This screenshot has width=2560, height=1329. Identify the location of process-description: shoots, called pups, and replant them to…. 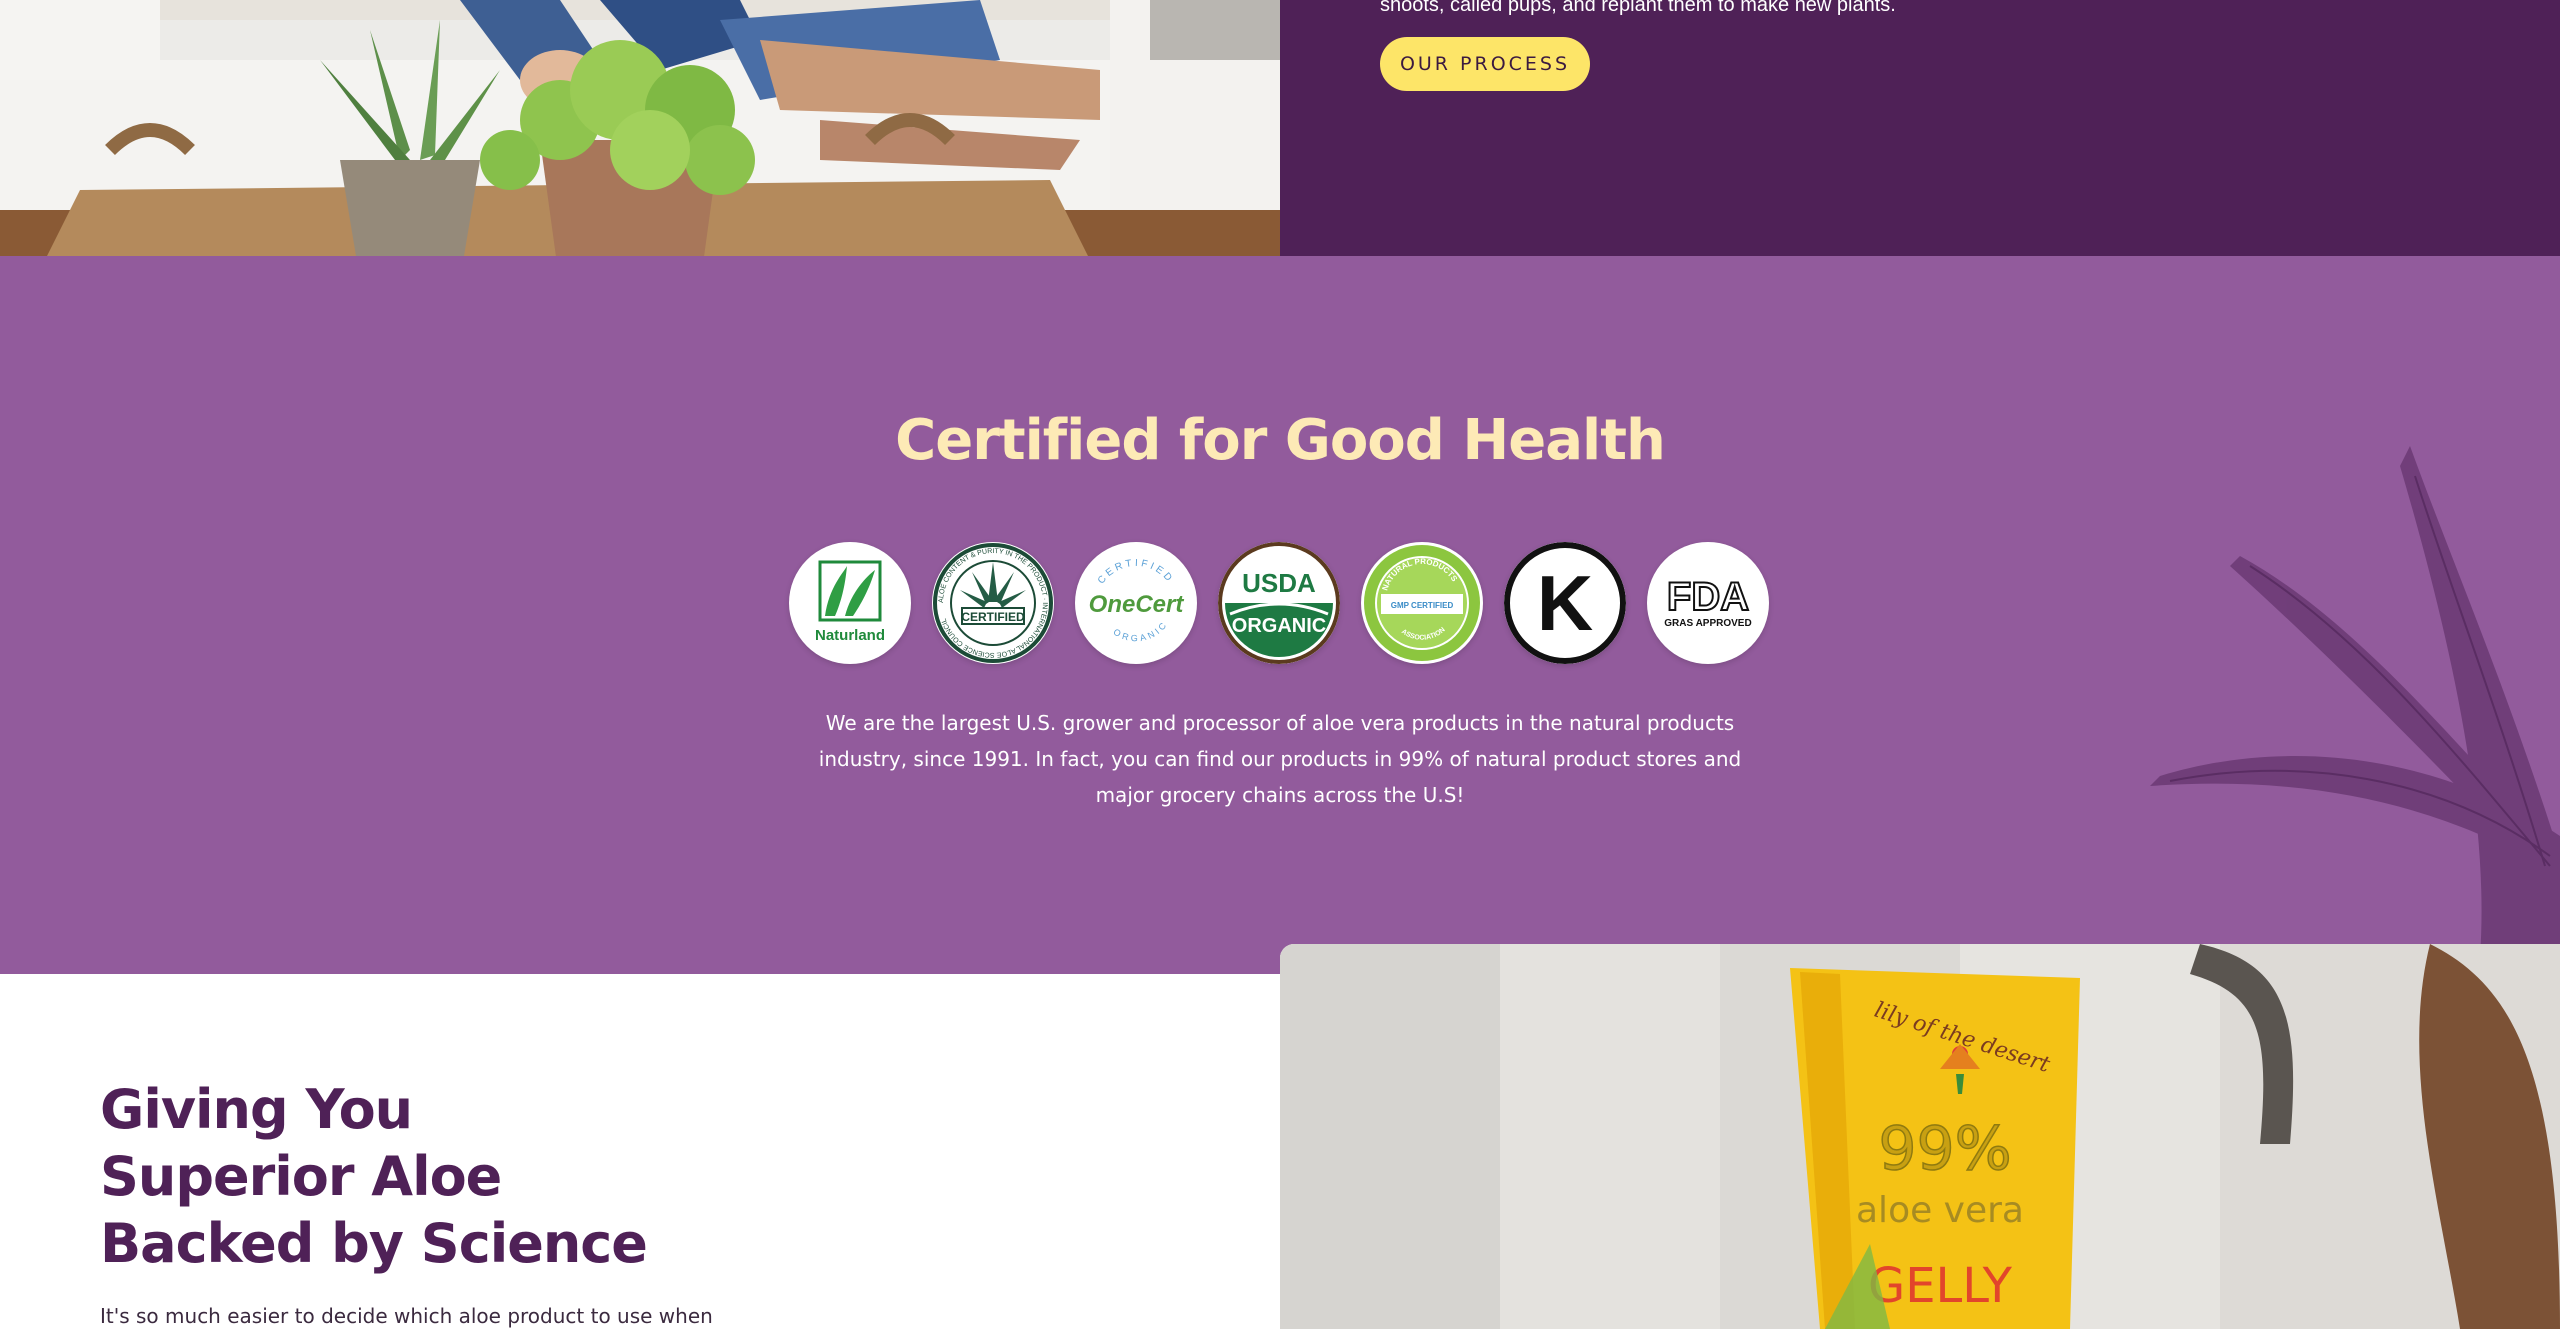
(1638, 8).